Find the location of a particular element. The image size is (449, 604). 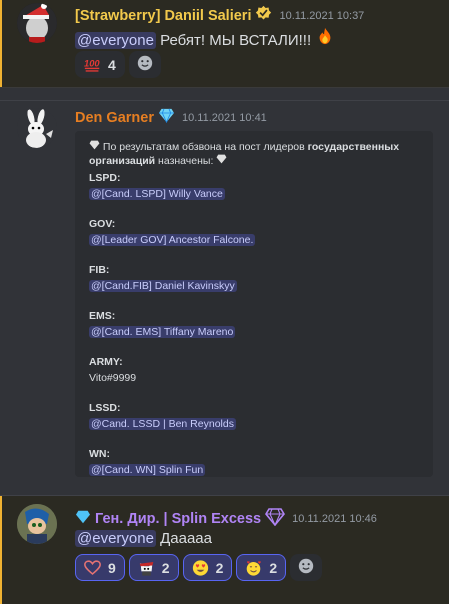

timestamp: 10.11.2021 10:46 is located at coordinates (334, 519).